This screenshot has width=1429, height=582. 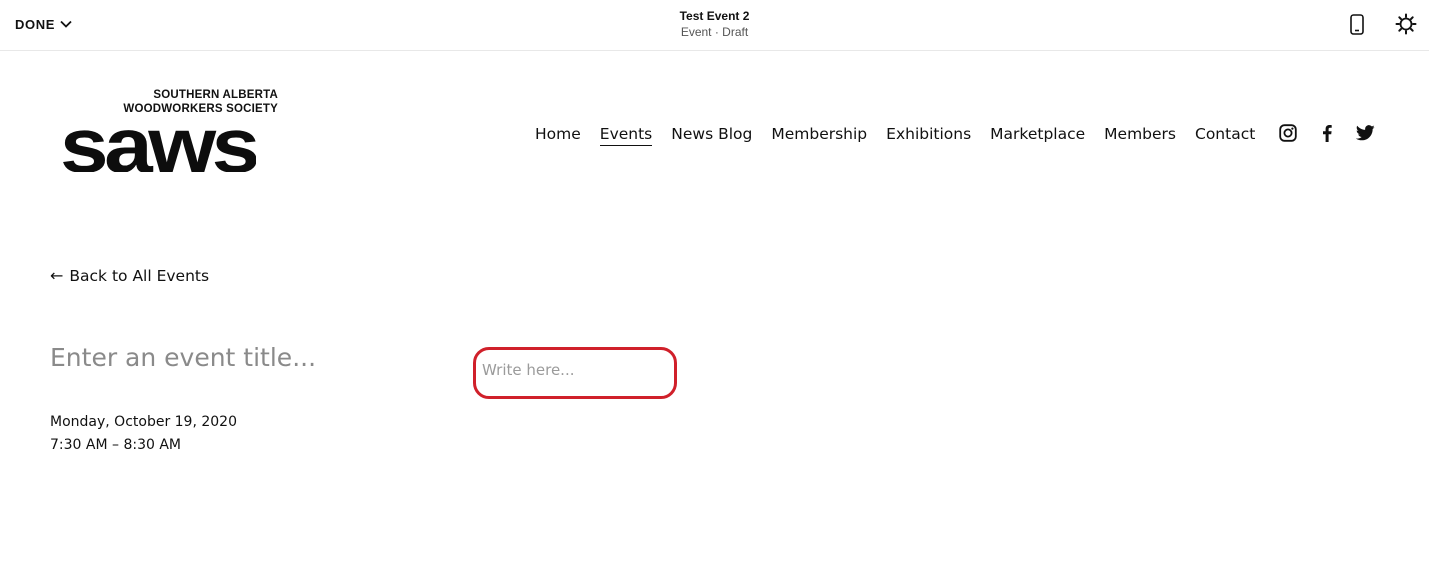 I want to click on nav-item-contact: Contact, so click(x=1225, y=135).